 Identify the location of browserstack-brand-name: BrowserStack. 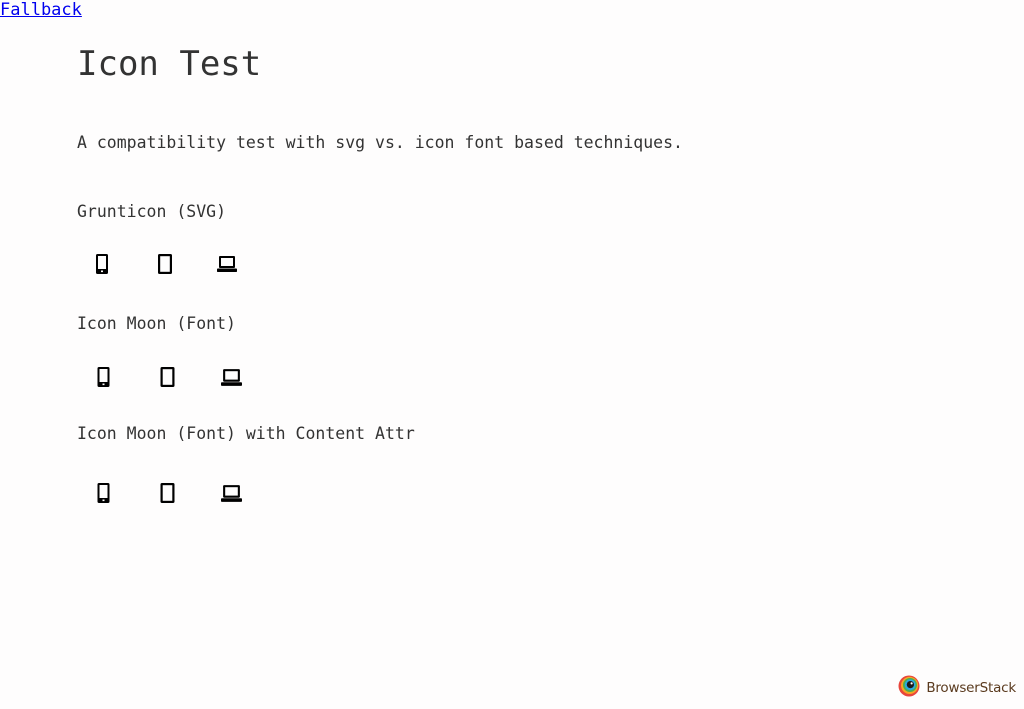
(971, 688).